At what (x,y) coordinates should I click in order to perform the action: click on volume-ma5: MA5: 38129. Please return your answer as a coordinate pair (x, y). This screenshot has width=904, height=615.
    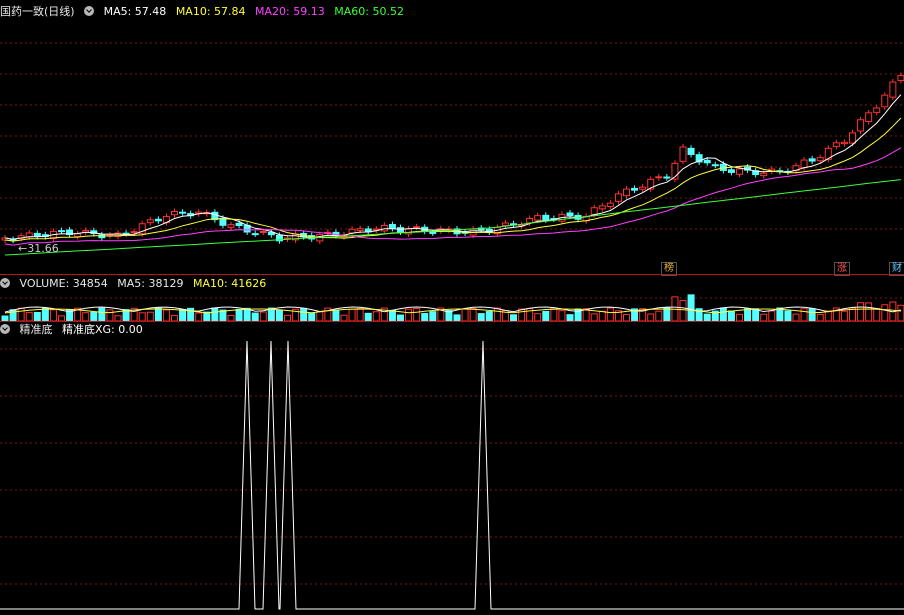
    Looking at the image, I should click on (150, 283).